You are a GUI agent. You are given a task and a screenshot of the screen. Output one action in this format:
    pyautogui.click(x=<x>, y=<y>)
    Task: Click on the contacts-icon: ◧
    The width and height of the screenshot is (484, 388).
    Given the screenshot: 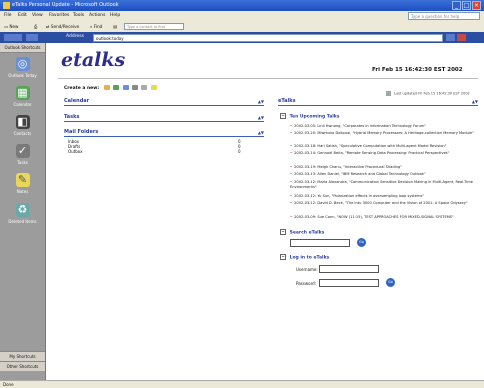 What is the action you would take?
    pyautogui.click(x=22, y=122)
    